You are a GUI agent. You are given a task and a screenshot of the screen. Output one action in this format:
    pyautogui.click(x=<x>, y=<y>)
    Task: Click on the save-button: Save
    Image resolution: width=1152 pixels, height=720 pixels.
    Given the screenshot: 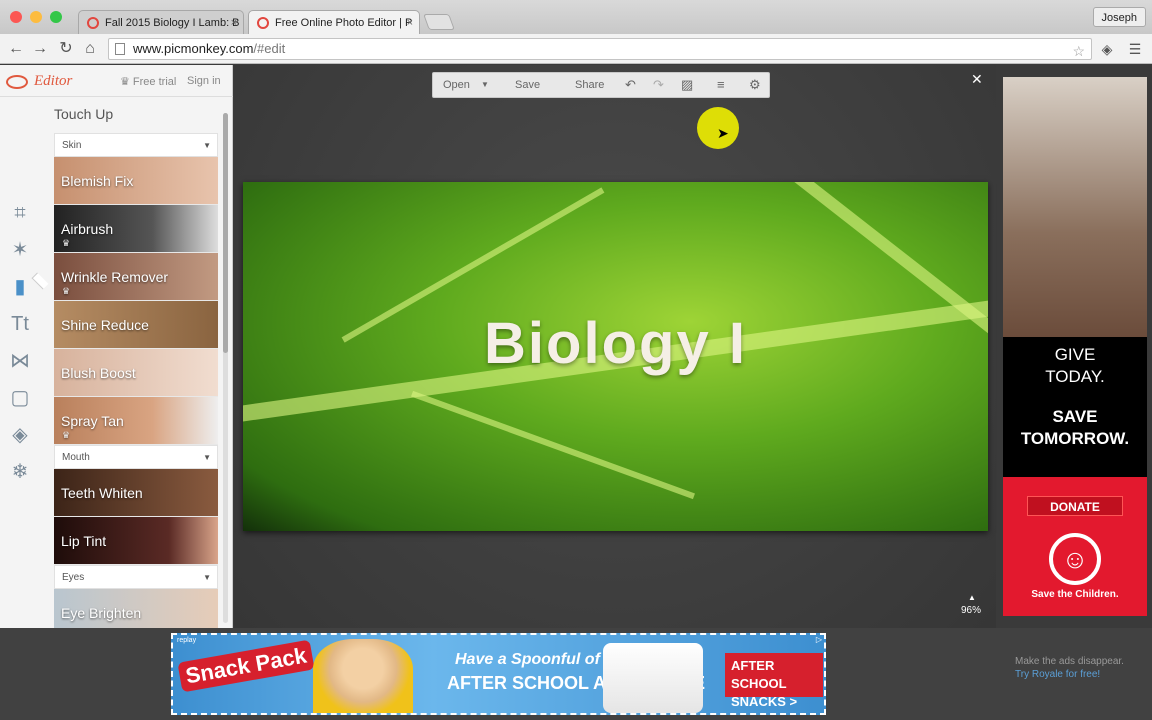 What is the action you would take?
    pyautogui.click(x=527, y=85)
    